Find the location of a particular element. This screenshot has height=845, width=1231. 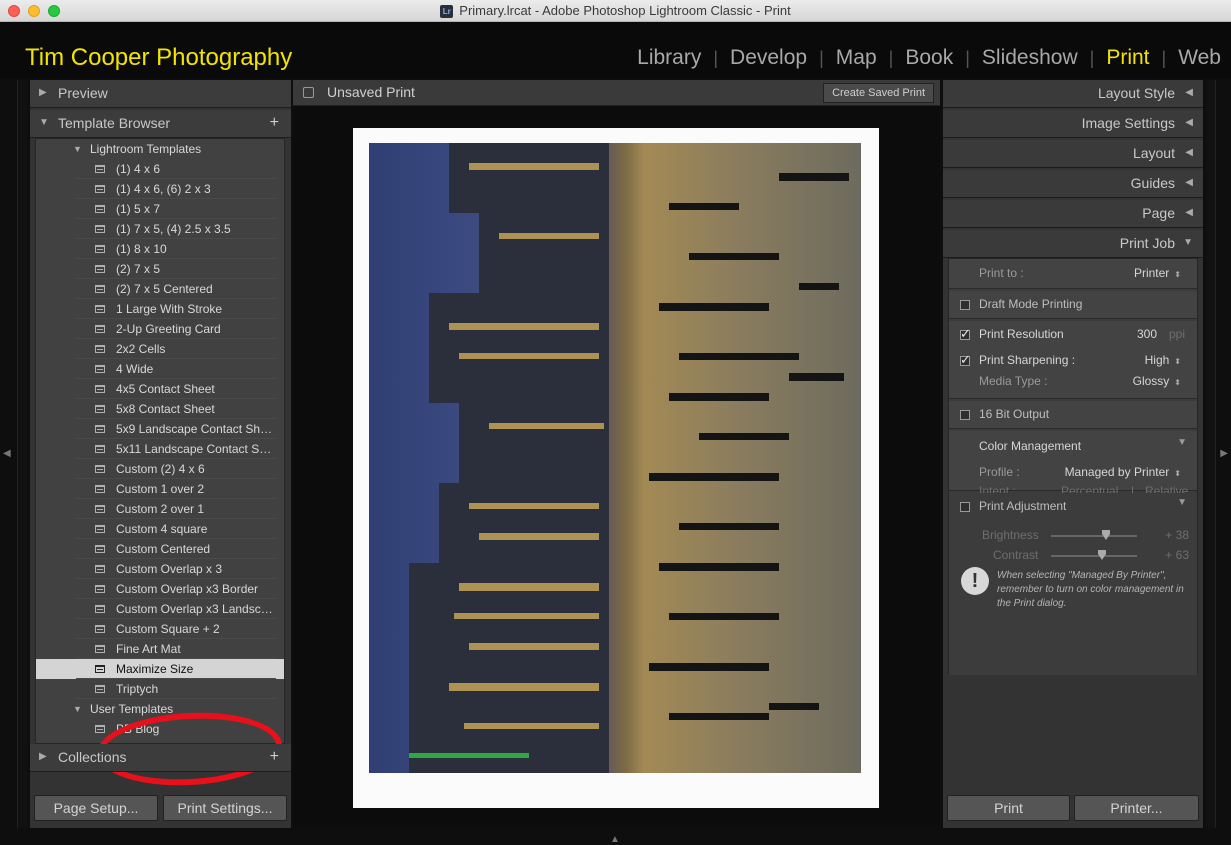

template-item: 2-Up Greeting Card is located at coordinates (160, 329).